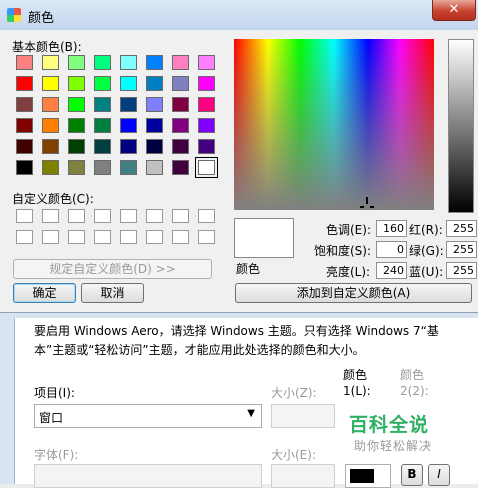  What do you see at coordinates (353, 293) in the screenshot?
I see `add-to-custom-colors-button: 添加到自定义颜色(A)` at bounding box center [353, 293].